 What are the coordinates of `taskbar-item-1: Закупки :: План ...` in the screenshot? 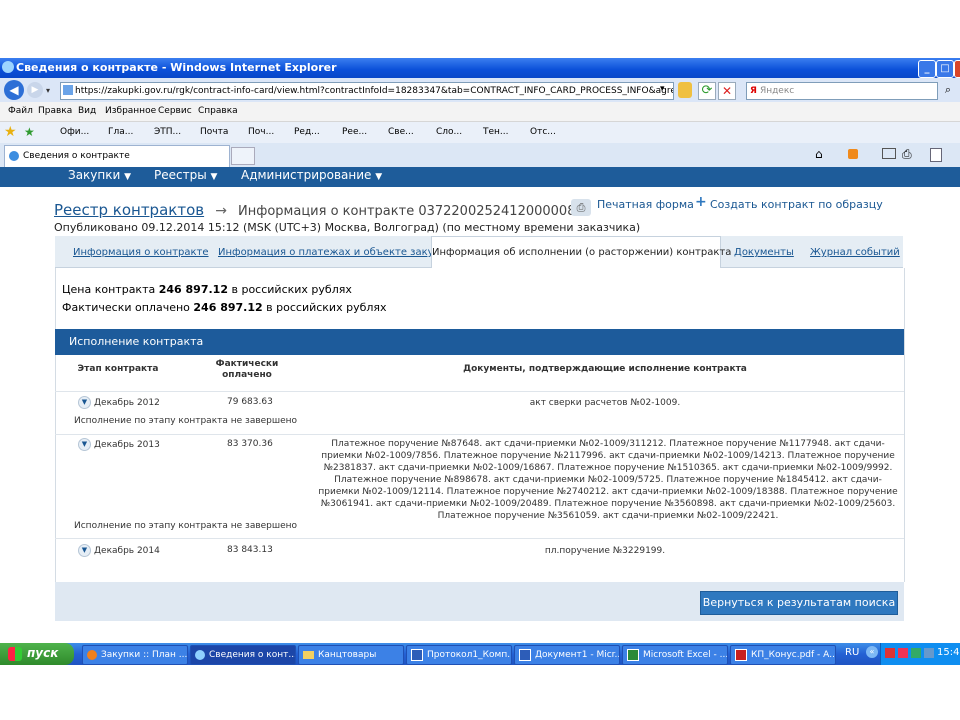 It's located at (135, 655).